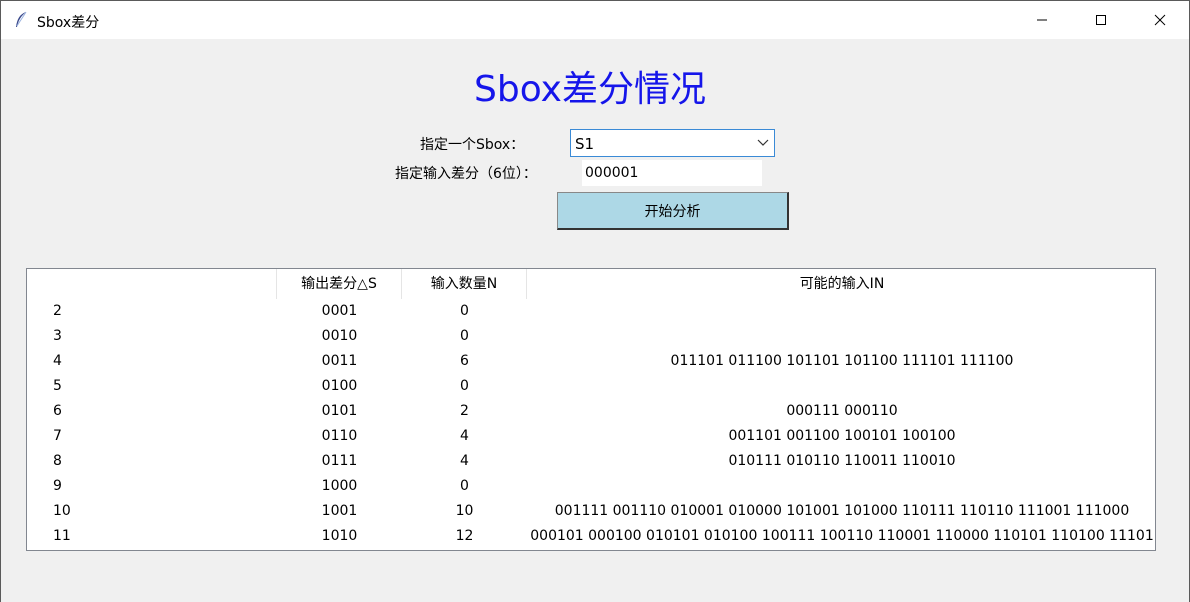 The image size is (1190, 602). I want to click on column-header-possible-inputs: 可能的输入IN, so click(841, 284).